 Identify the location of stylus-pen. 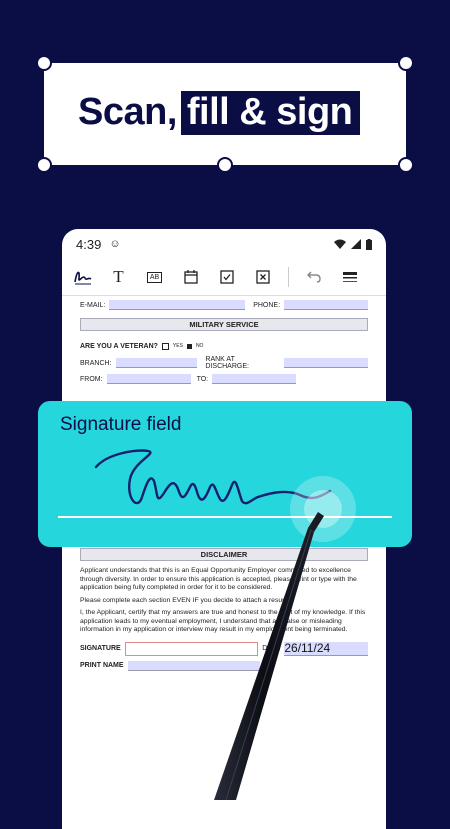
(269, 656).